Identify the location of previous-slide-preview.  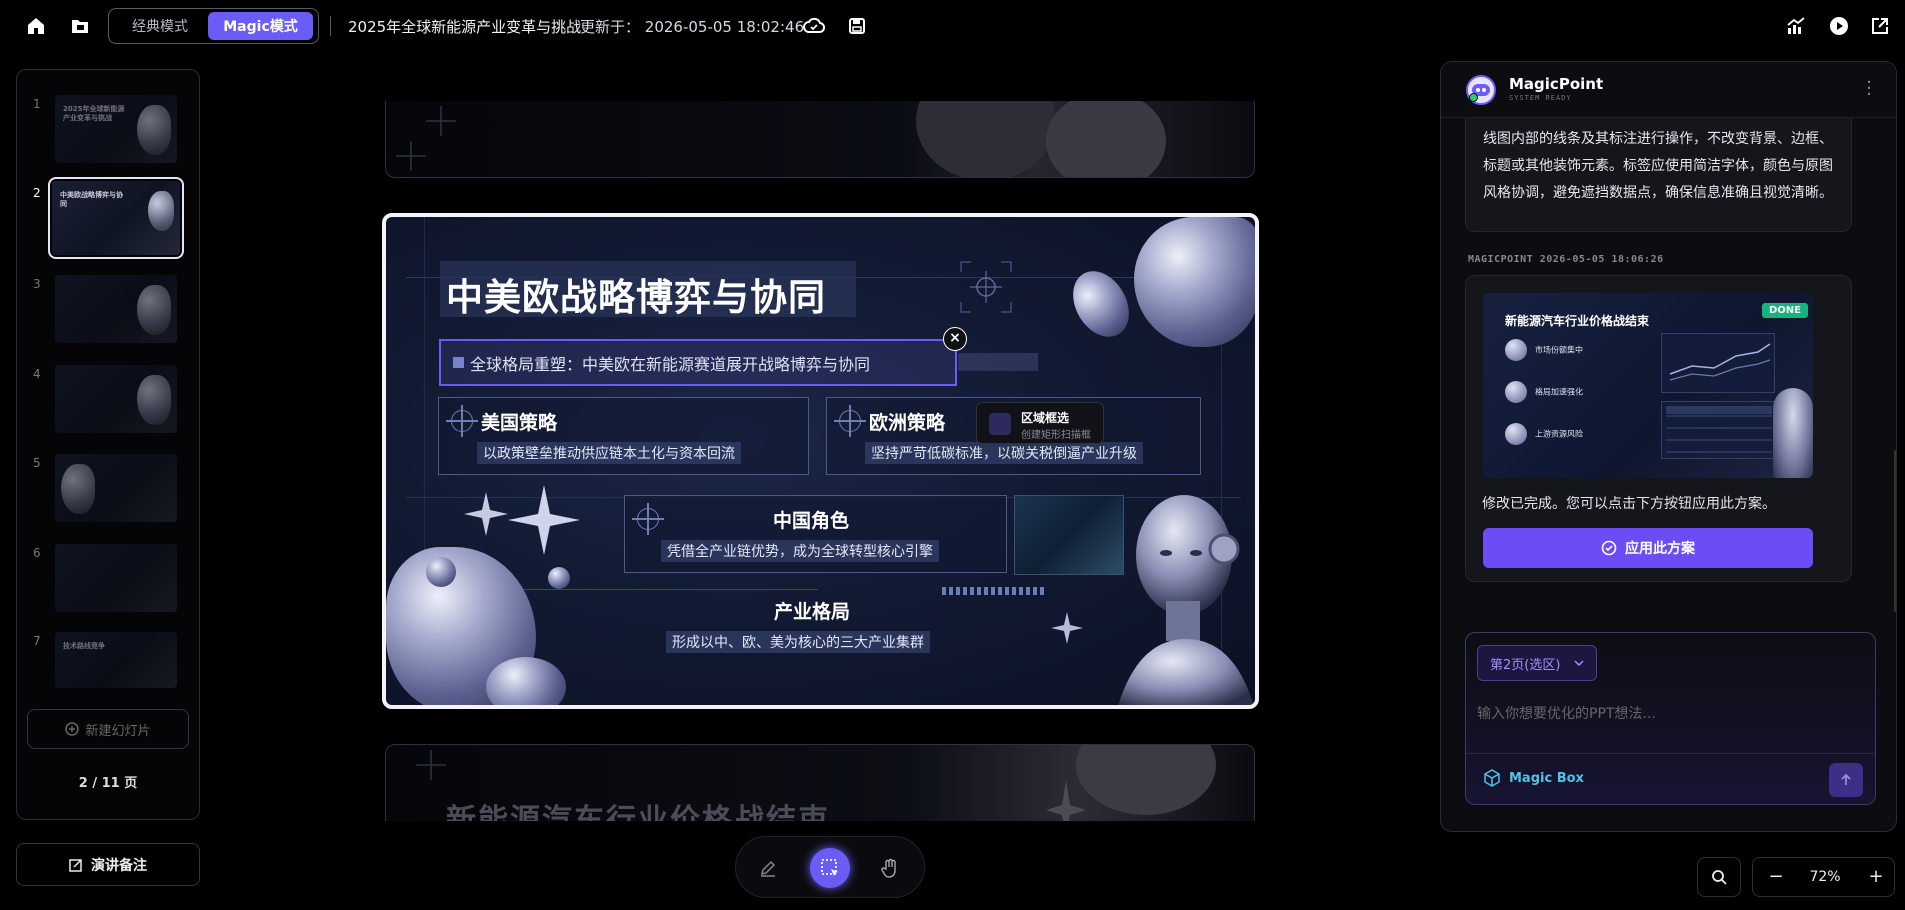
(820, 139).